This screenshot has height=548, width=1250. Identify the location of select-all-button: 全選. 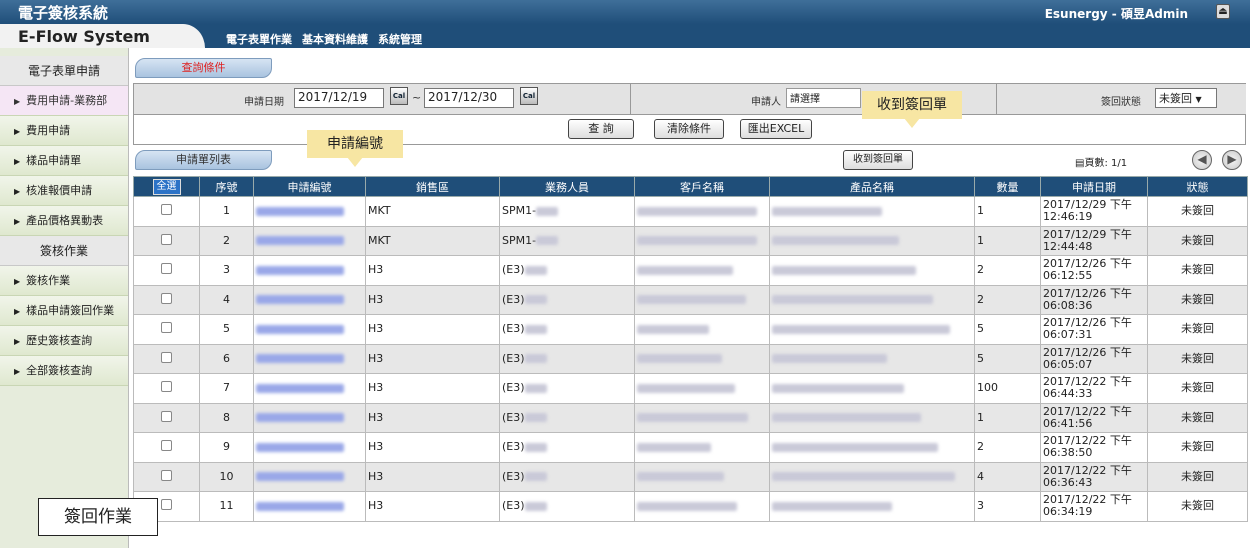
(166, 186).